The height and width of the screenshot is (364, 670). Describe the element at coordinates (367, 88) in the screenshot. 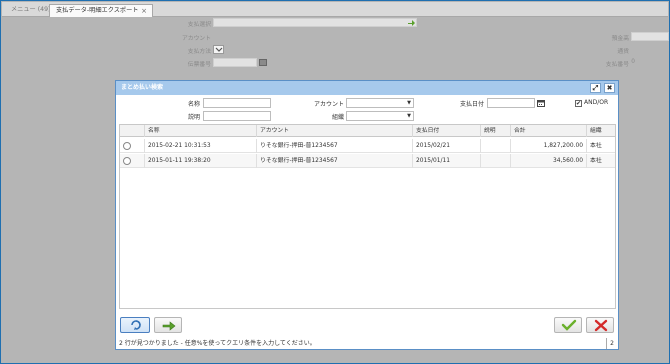

I see `dialog-title: まとめ払い検索` at that location.